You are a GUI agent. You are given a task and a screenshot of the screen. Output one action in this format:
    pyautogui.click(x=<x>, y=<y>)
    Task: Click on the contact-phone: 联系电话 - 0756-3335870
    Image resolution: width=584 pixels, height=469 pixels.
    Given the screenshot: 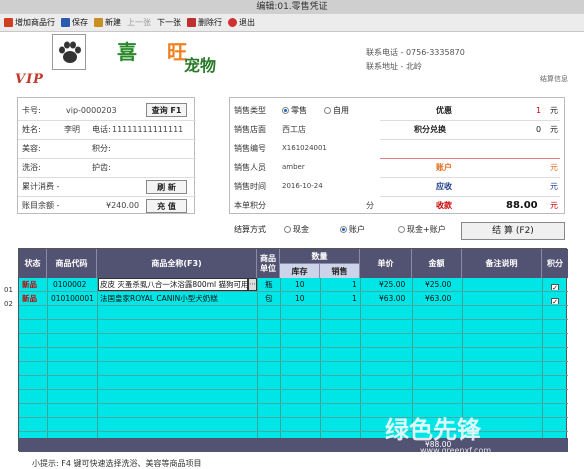 What is the action you would take?
    pyautogui.click(x=415, y=52)
    